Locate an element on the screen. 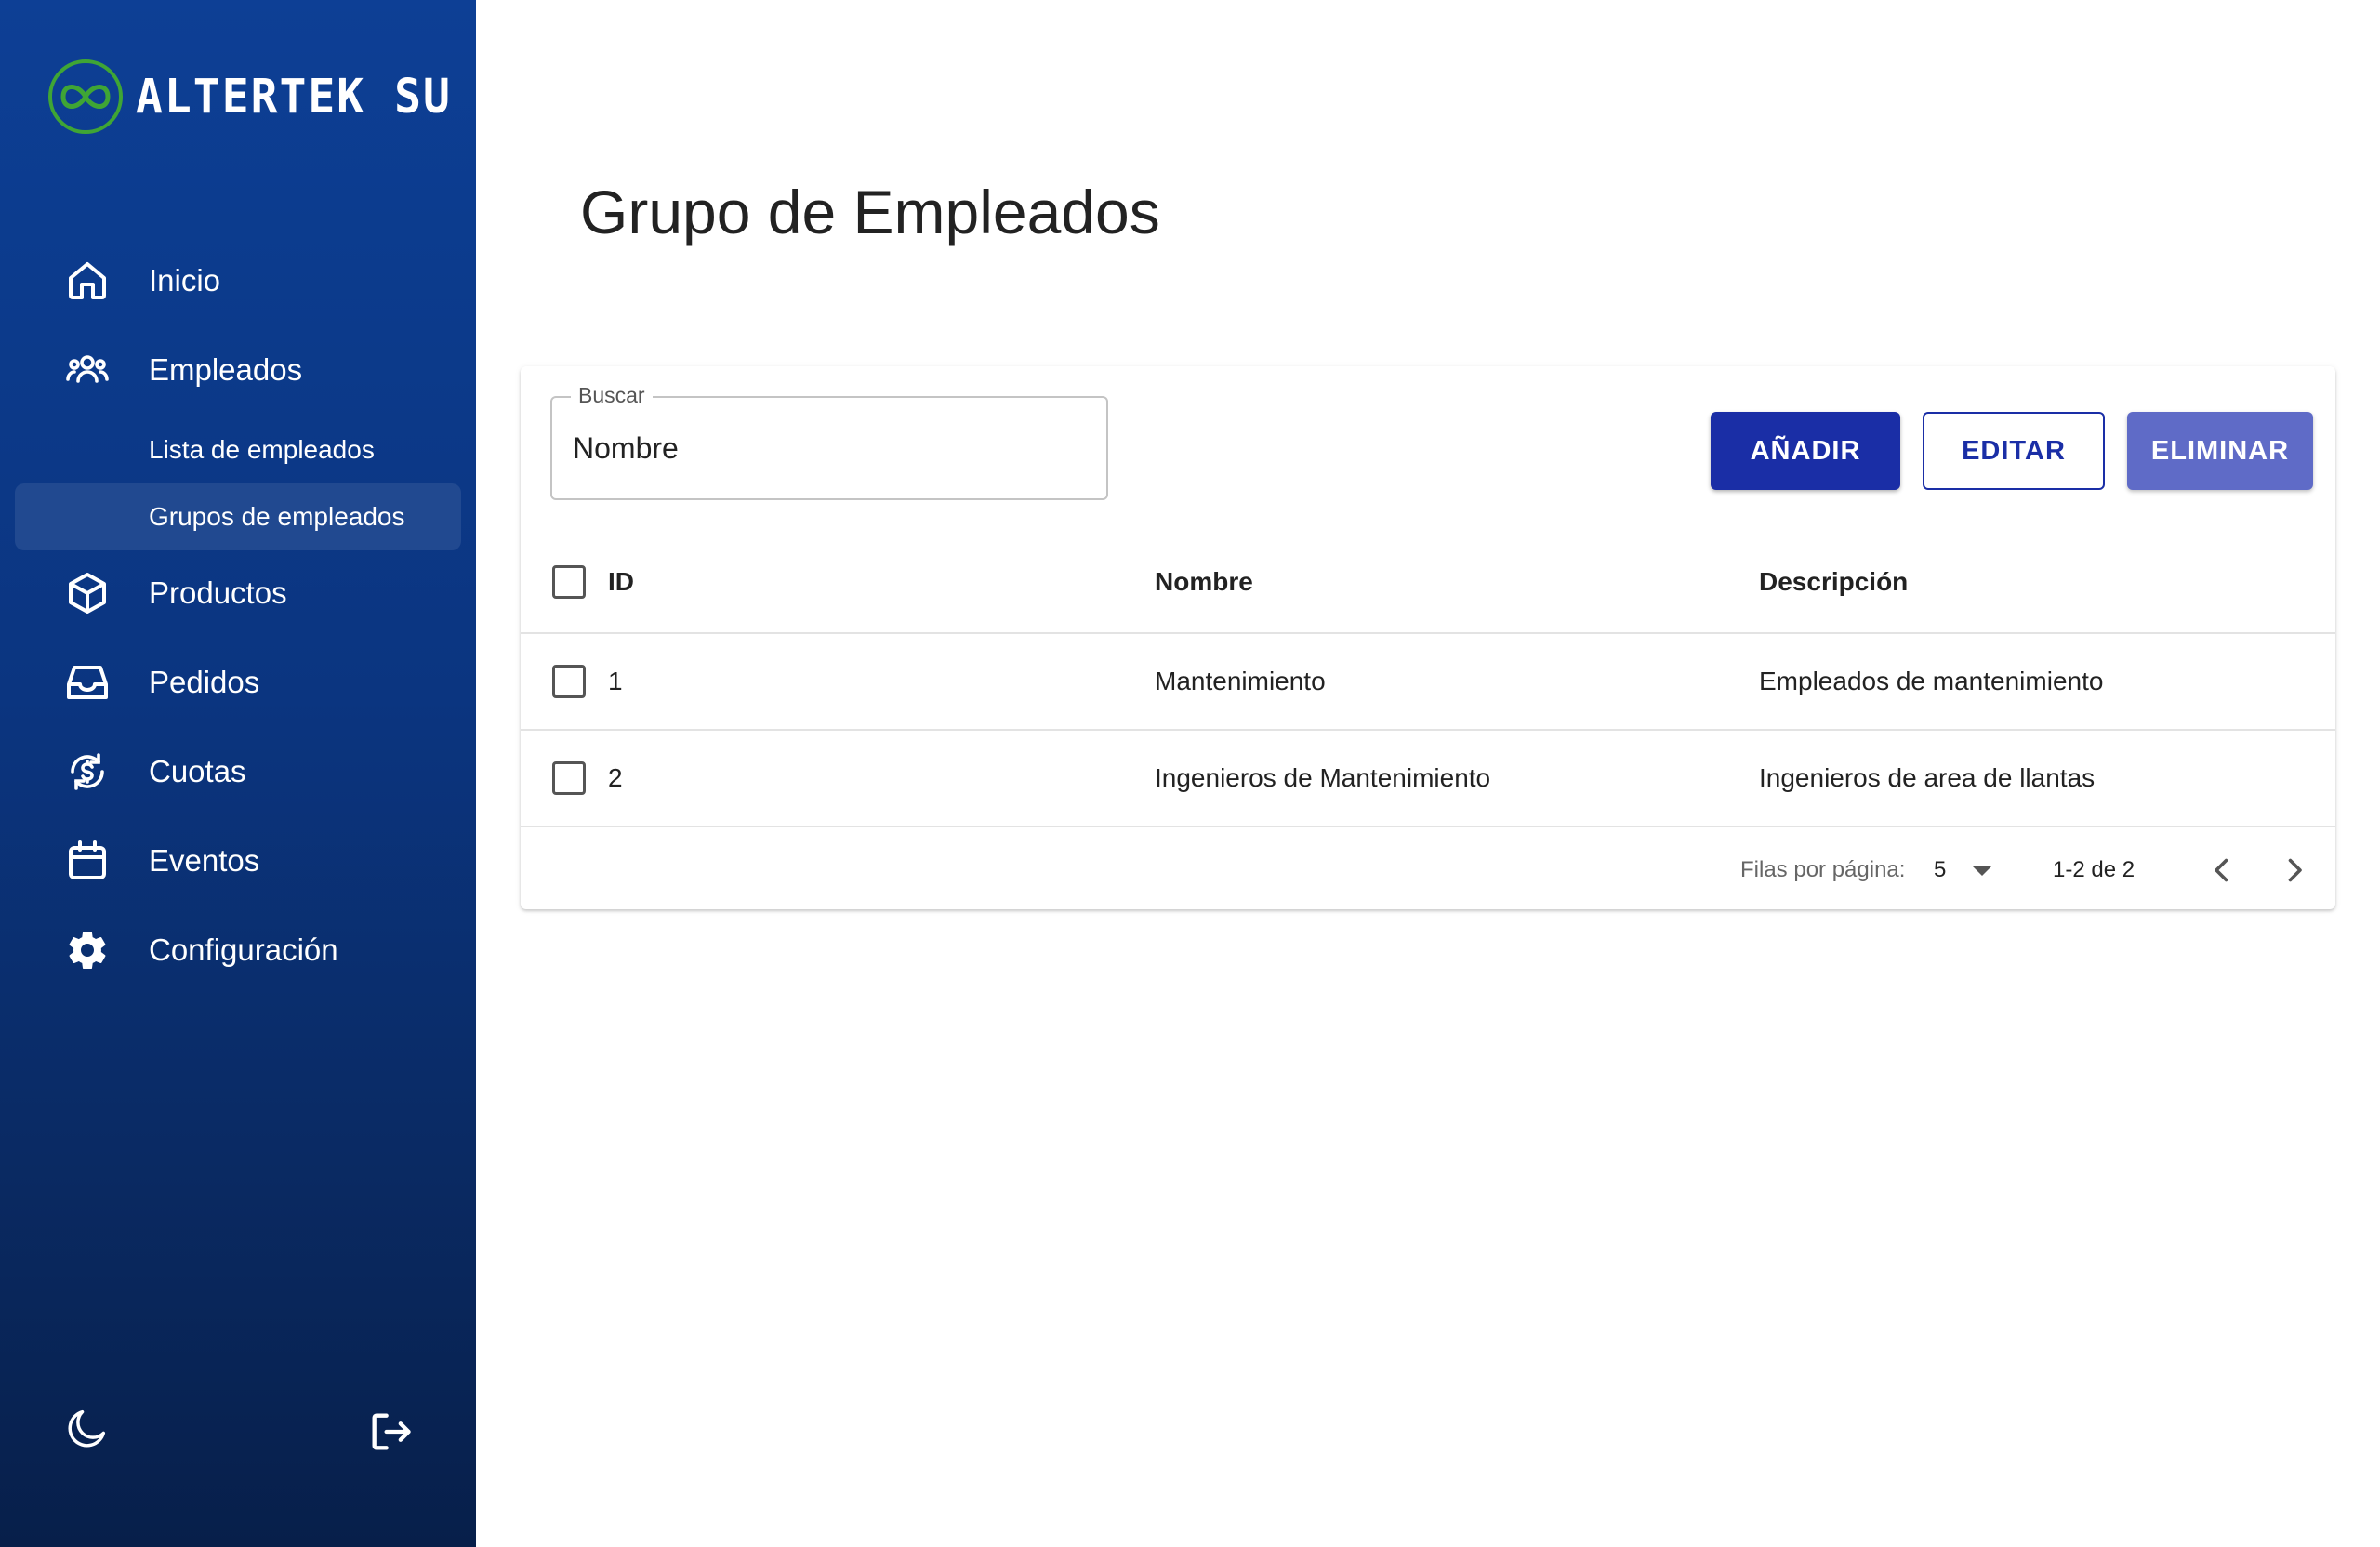 This screenshot has width=2380, height=1547. inbox-icon is located at coordinates (87, 682).